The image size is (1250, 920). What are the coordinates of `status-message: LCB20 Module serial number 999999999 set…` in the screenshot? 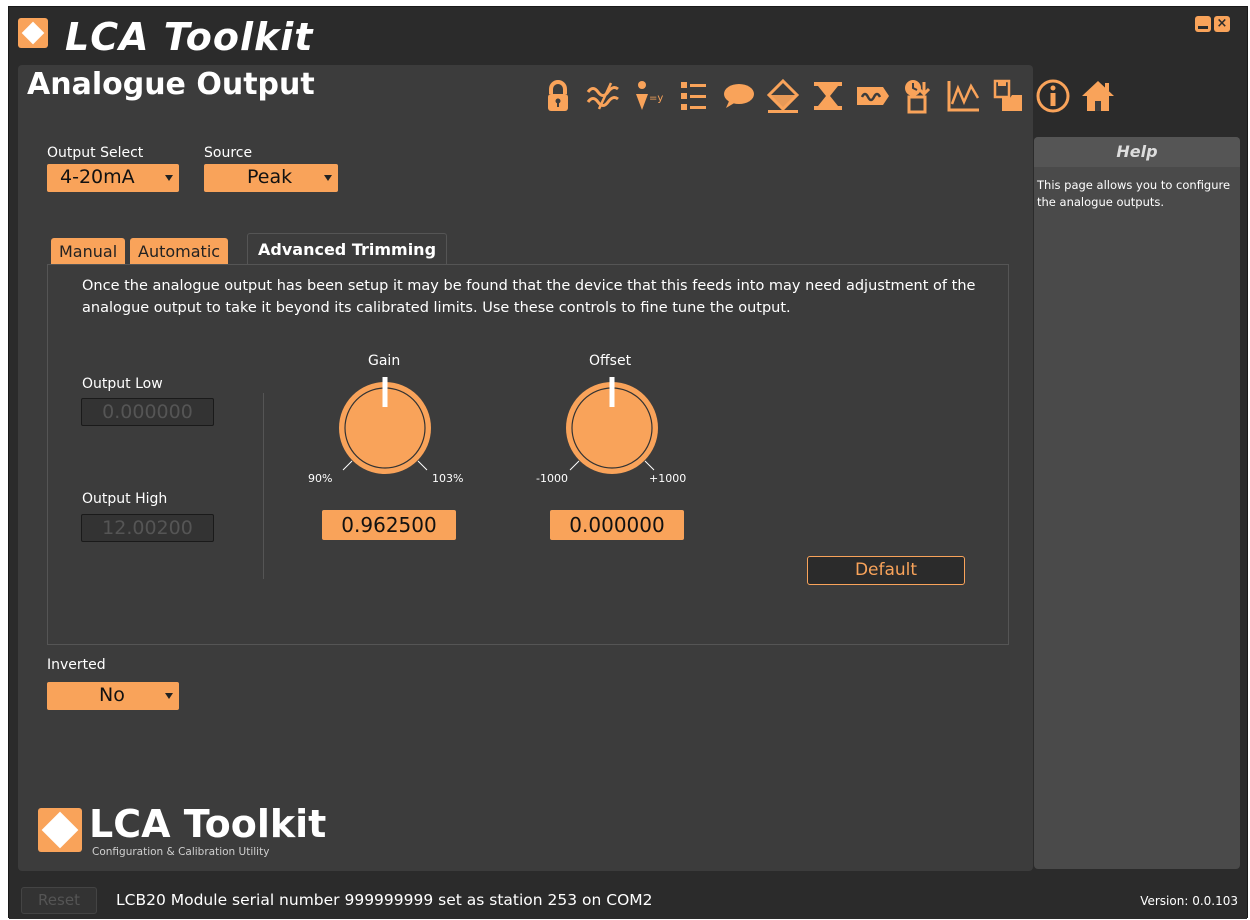 It's located at (384, 900).